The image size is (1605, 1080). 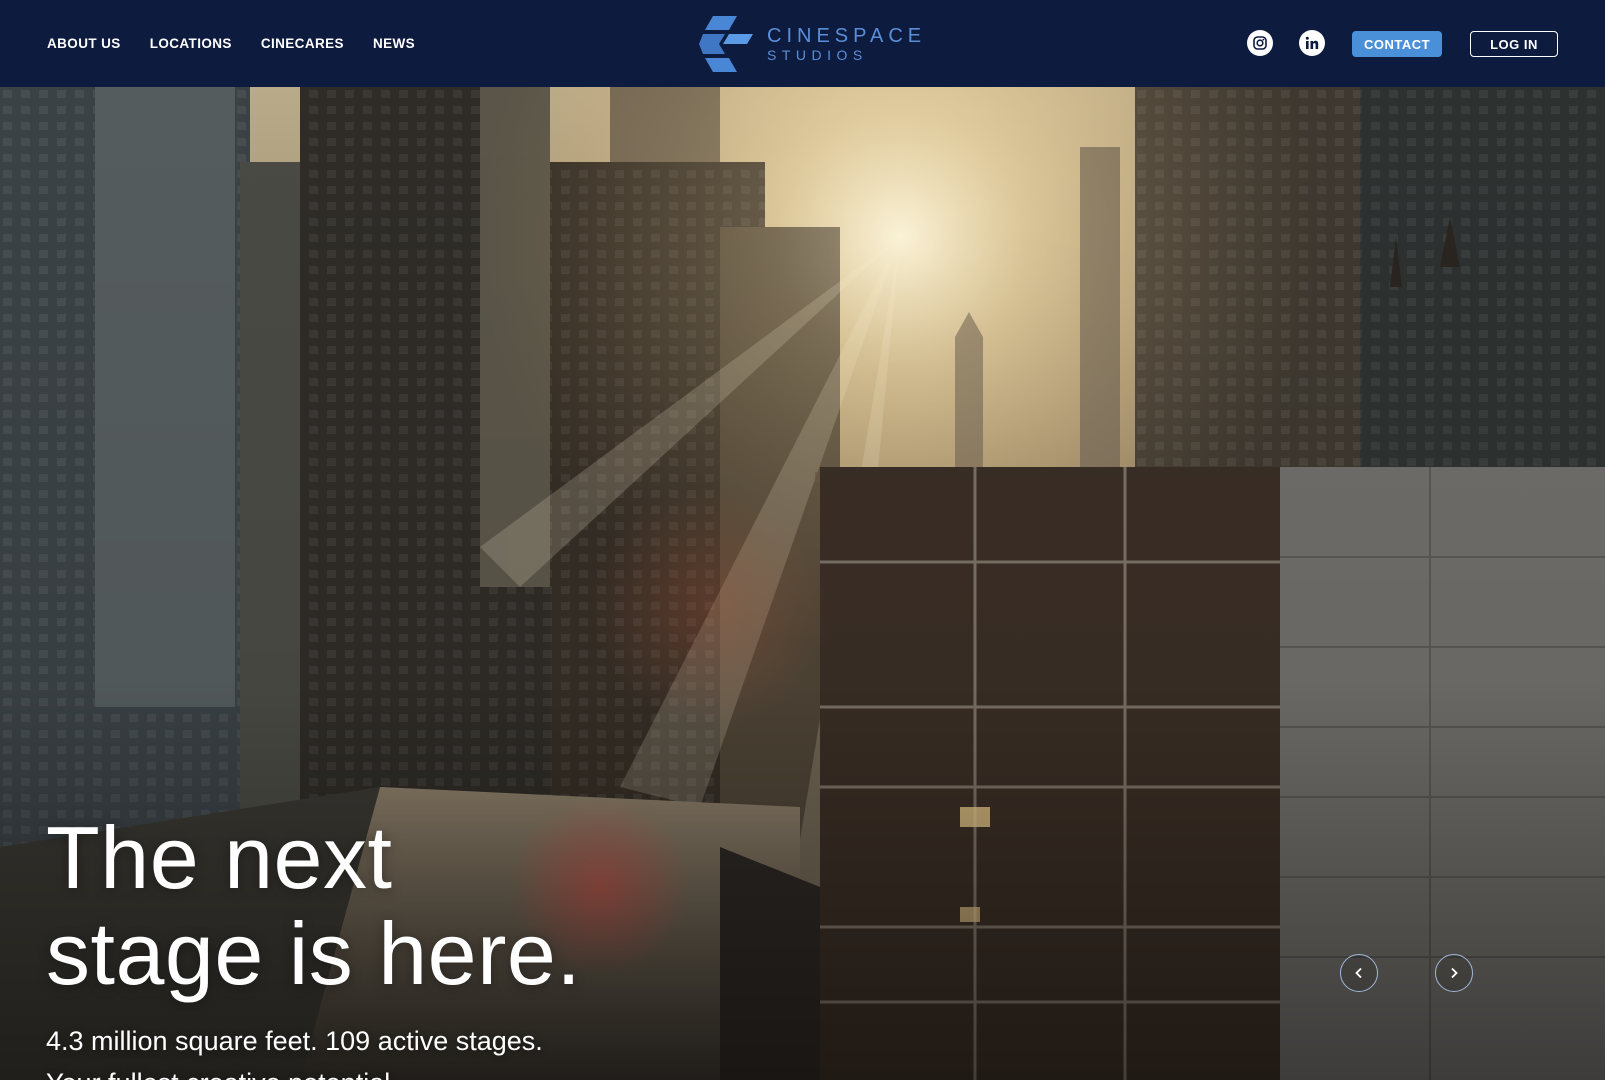 What do you see at coordinates (84, 43) in the screenshot?
I see `nav-about-us: ABOUT US` at bounding box center [84, 43].